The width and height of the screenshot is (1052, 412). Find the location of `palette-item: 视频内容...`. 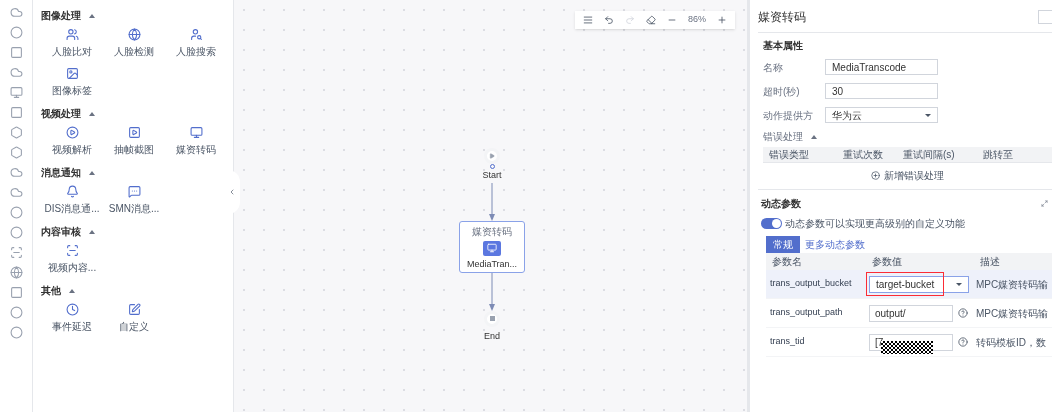

palette-item: 视频内容... is located at coordinates (72, 259).